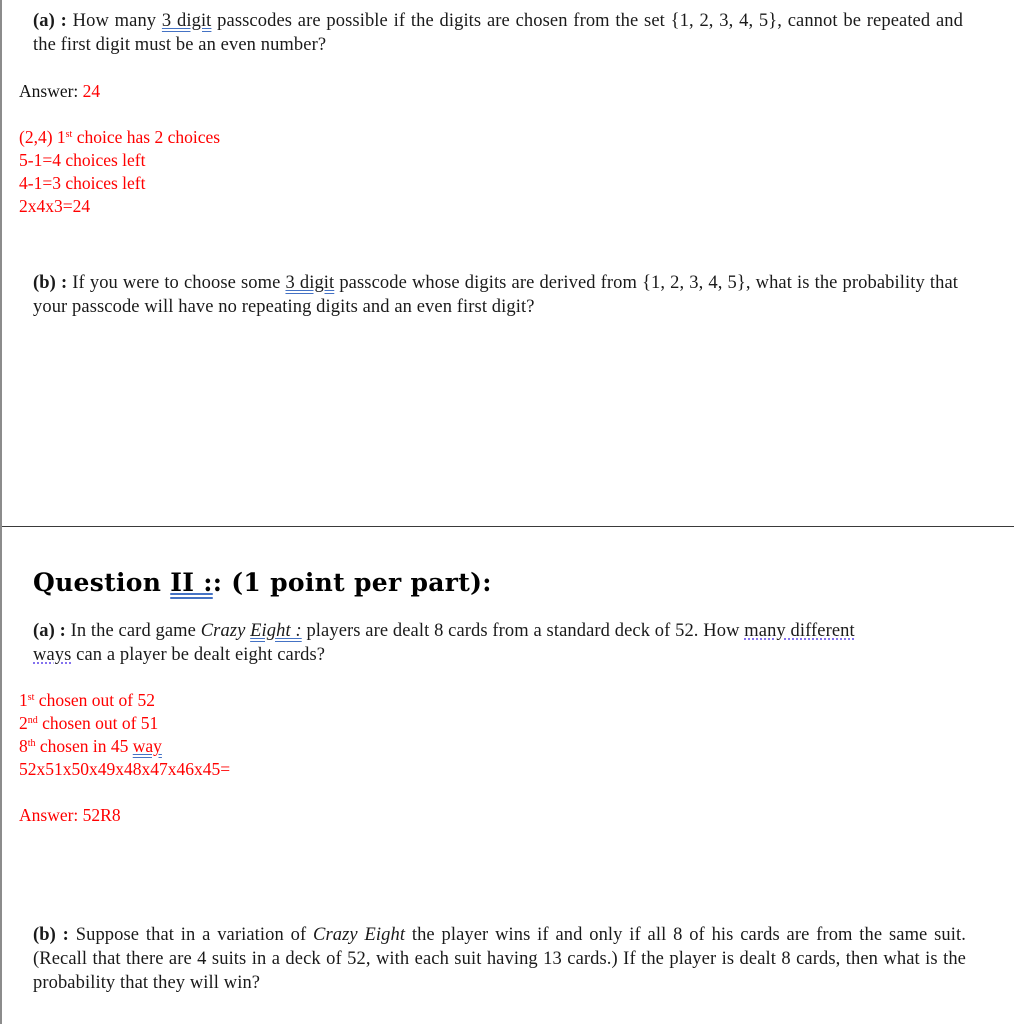 The image size is (1014, 1024). Describe the element at coordinates (359, 935) in the screenshot. I see `game-name: Crazy Eight` at that location.